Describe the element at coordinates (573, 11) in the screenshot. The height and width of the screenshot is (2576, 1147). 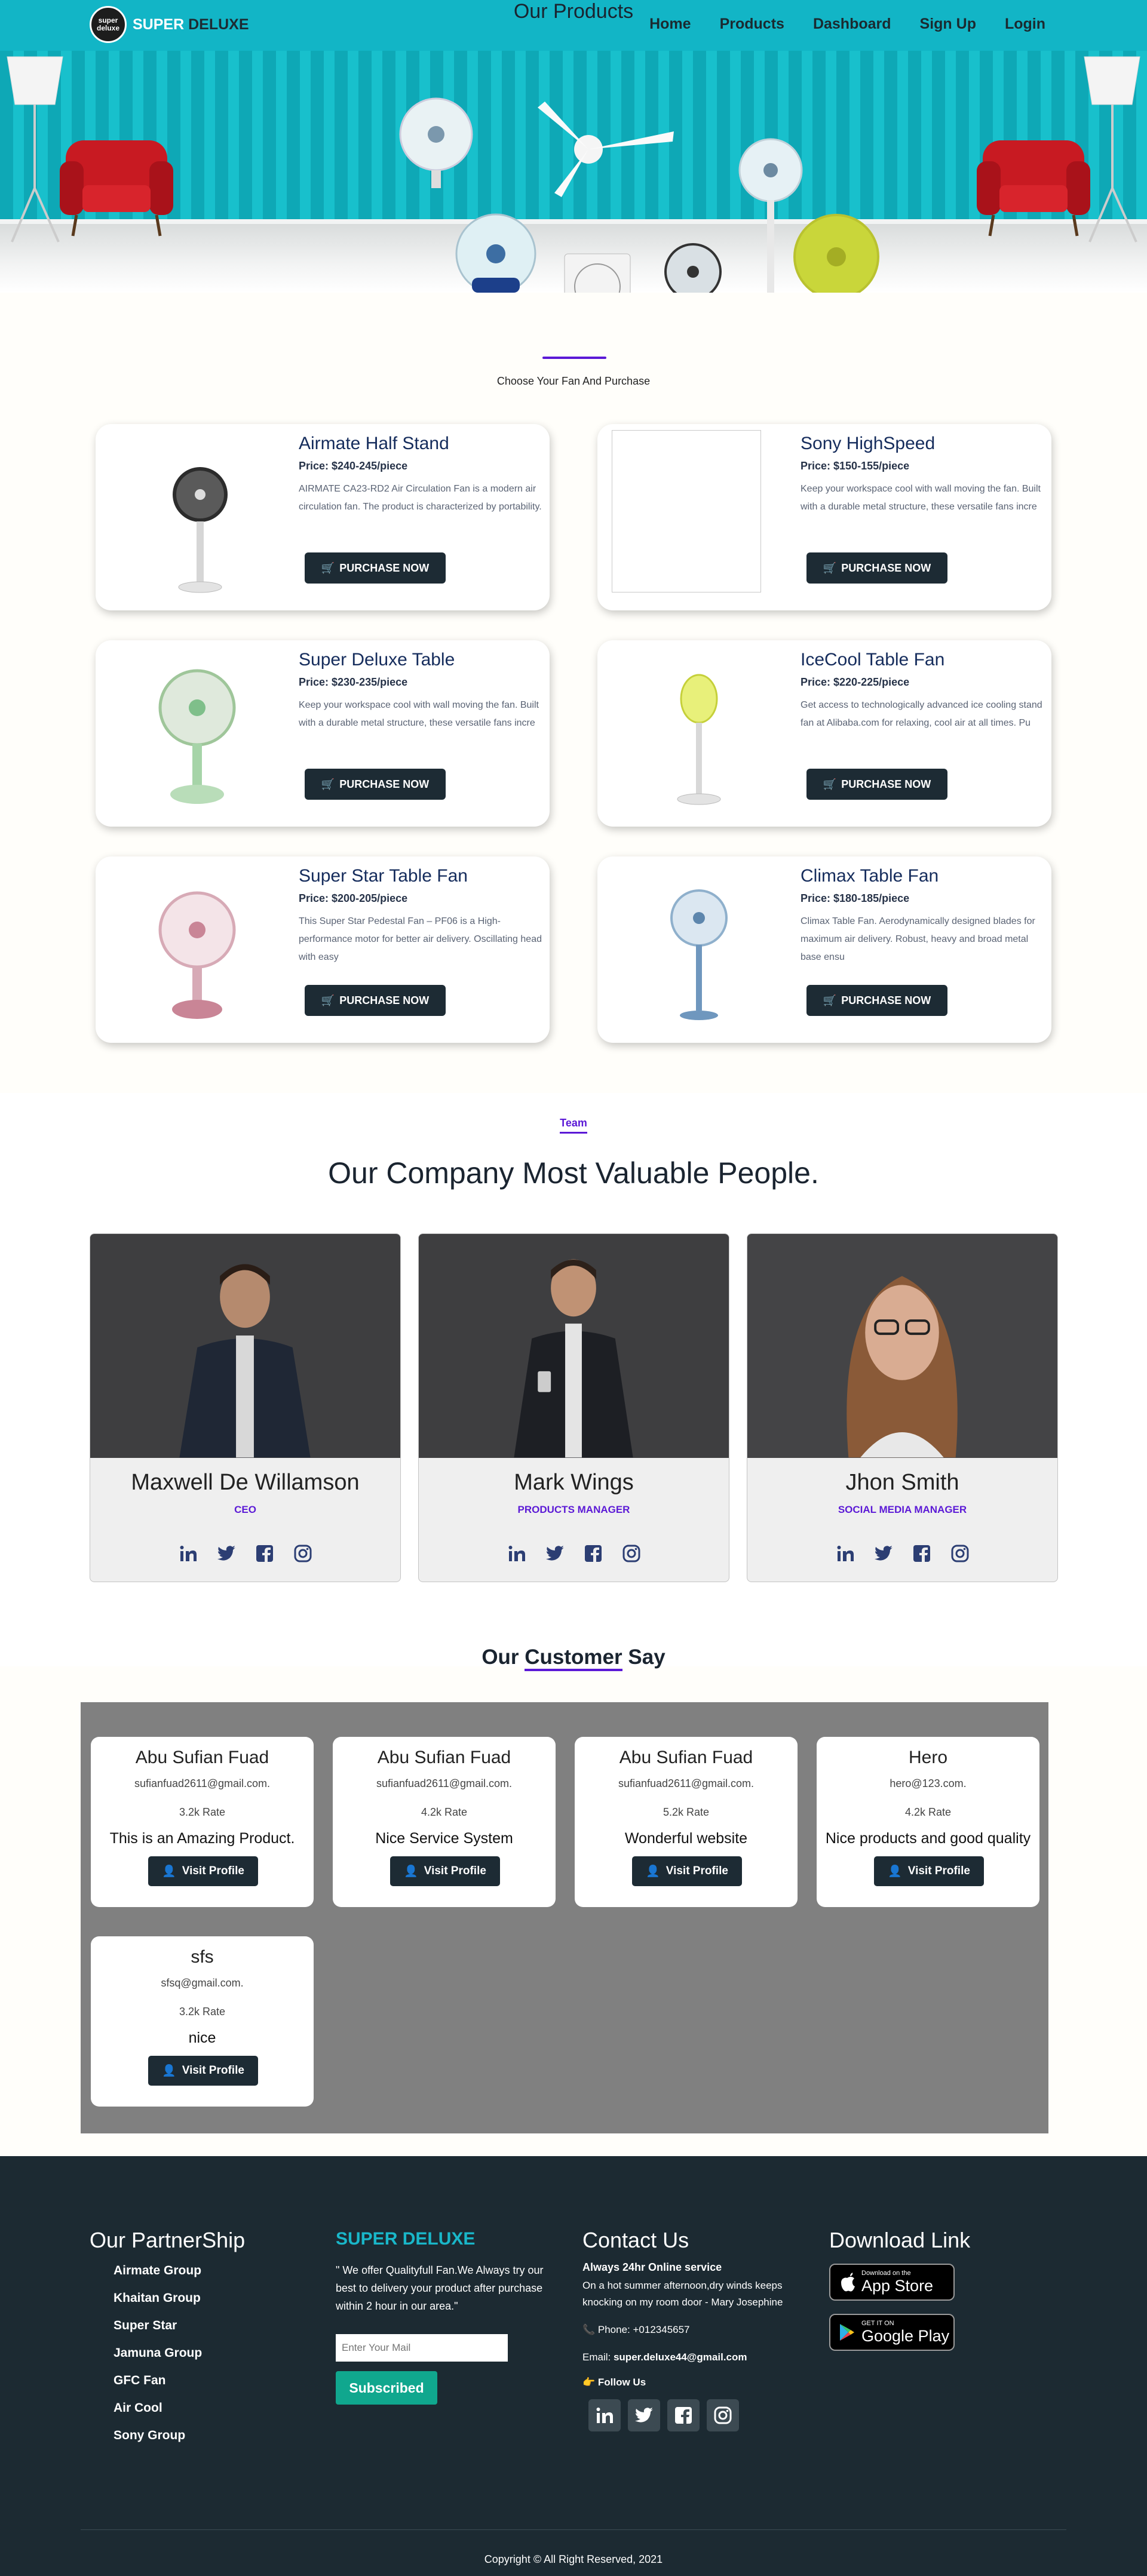
I see `products-title: Our Products` at that location.